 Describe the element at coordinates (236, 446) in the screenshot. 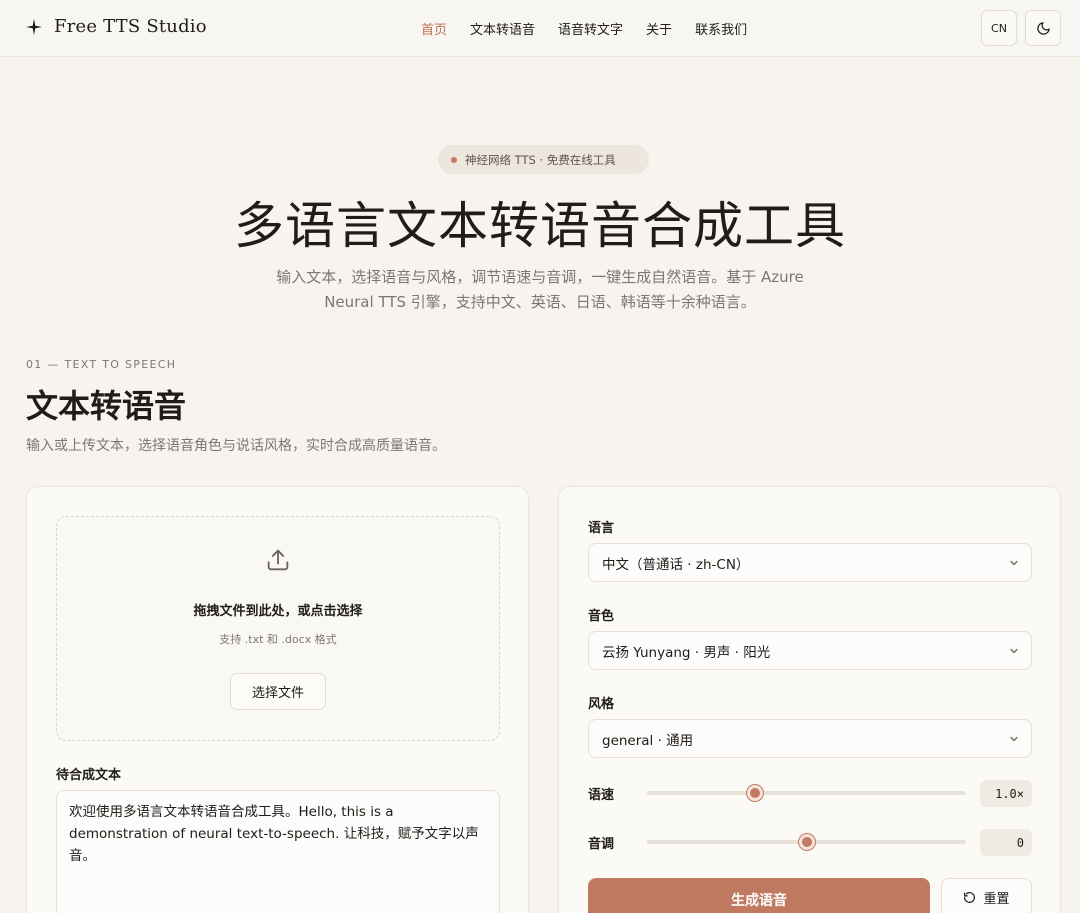

I see `section-description: 输入或上传文本，选择语音角色与说话风格，实时合成高质量语音。` at that location.